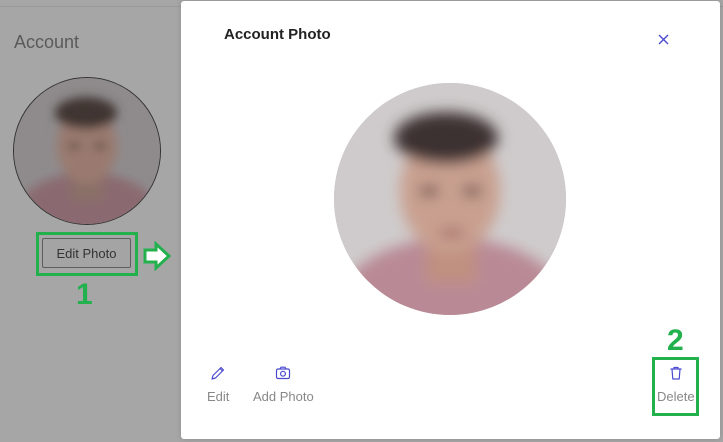 The image size is (723, 442). Describe the element at coordinates (218, 373) in the screenshot. I see `pencil-icon` at that location.